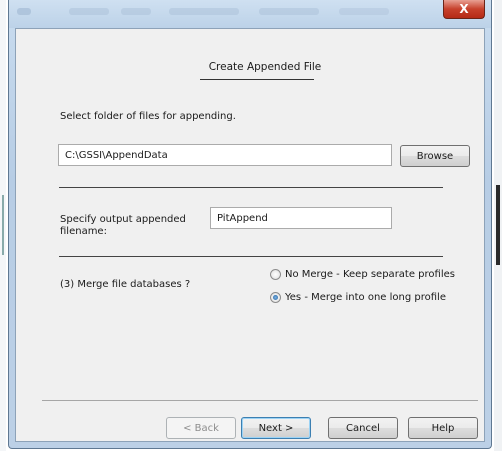 Image resolution: width=502 pixels, height=451 pixels. Describe the element at coordinates (83, 231) in the screenshot. I see `output-label-line2: filename:` at that location.